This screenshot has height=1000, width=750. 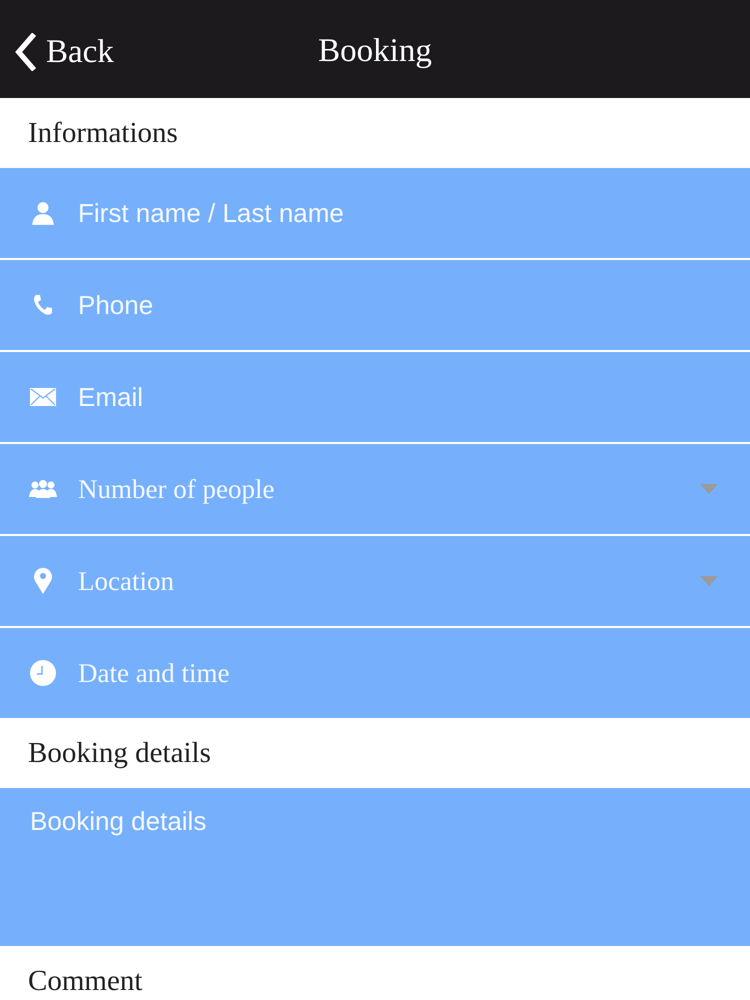 What do you see at coordinates (57, 52) in the screenshot?
I see `back-button: Back` at bounding box center [57, 52].